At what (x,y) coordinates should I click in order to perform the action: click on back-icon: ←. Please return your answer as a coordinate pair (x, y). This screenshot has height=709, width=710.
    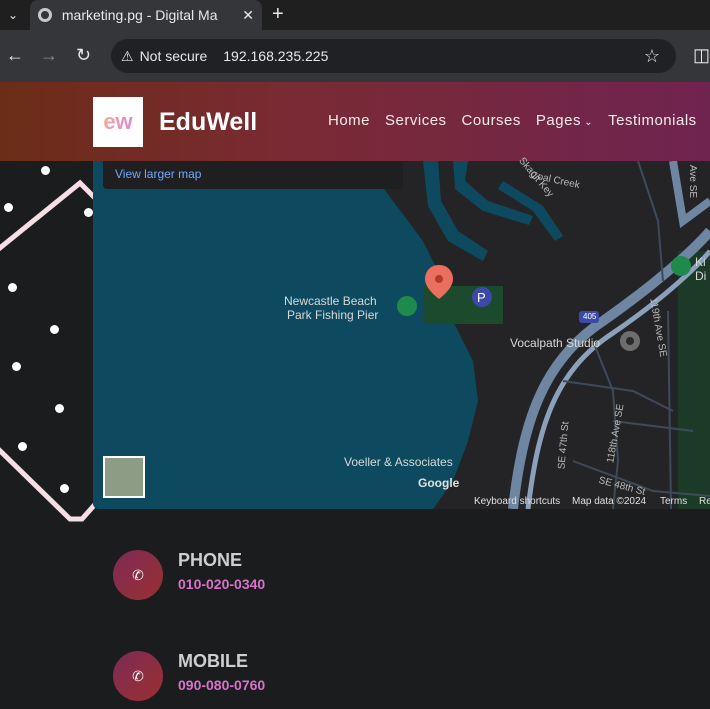
    Looking at the image, I should click on (15, 55).